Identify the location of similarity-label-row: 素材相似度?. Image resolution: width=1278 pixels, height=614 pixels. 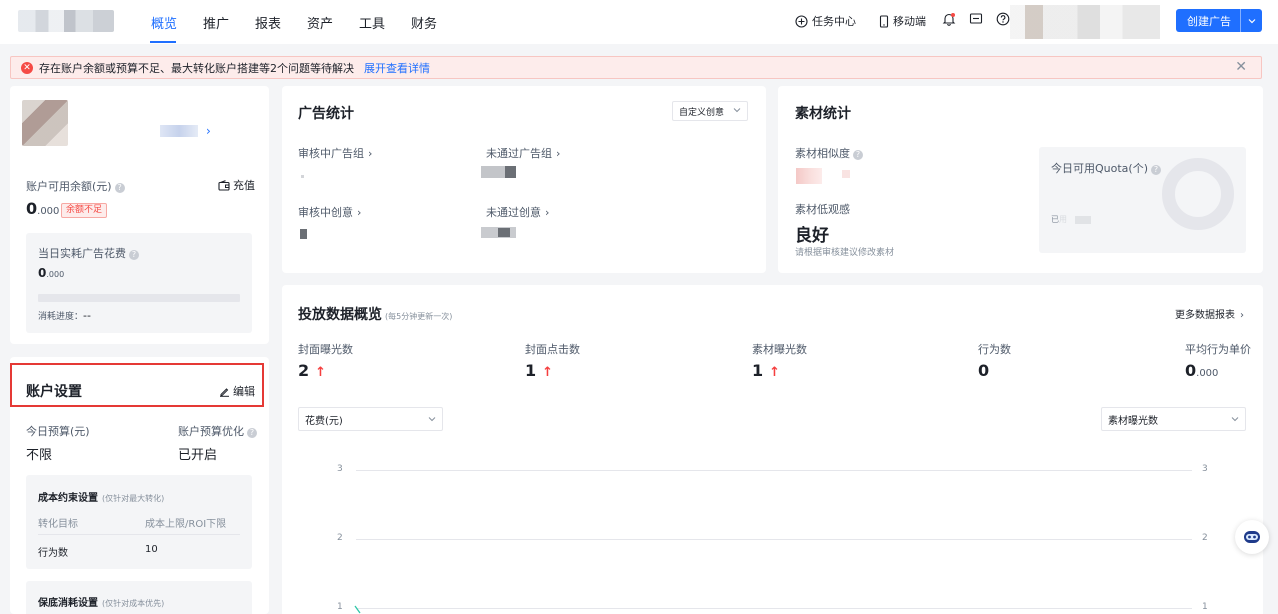
(829, 153).